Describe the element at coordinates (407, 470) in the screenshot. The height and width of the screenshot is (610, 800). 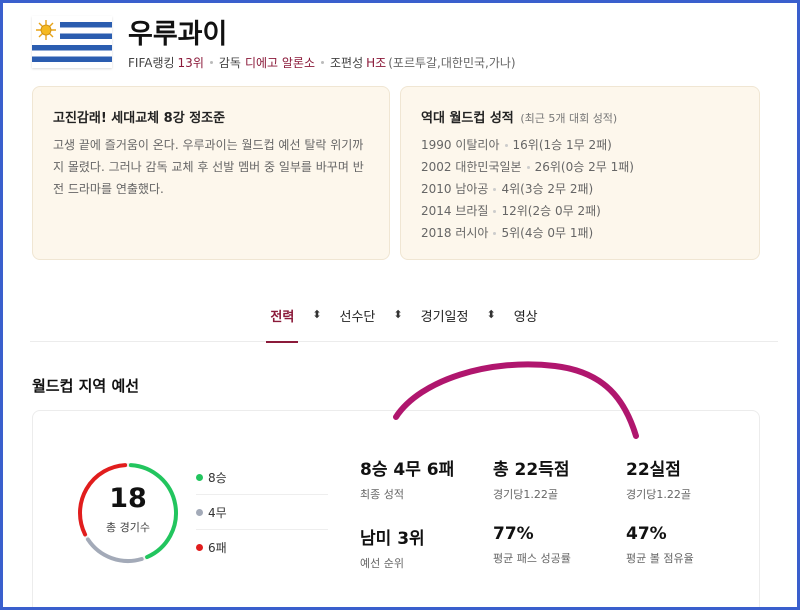
I see `stat-value: 8승 4무 6패` at that location.